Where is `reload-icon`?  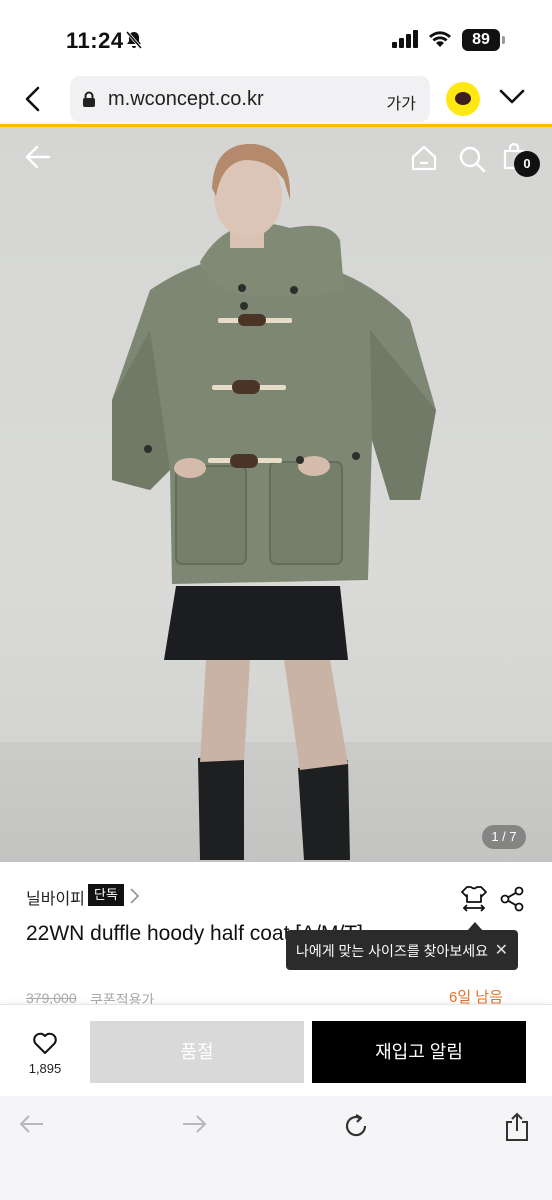
reload-icon is located at coordinates (356, 1128).